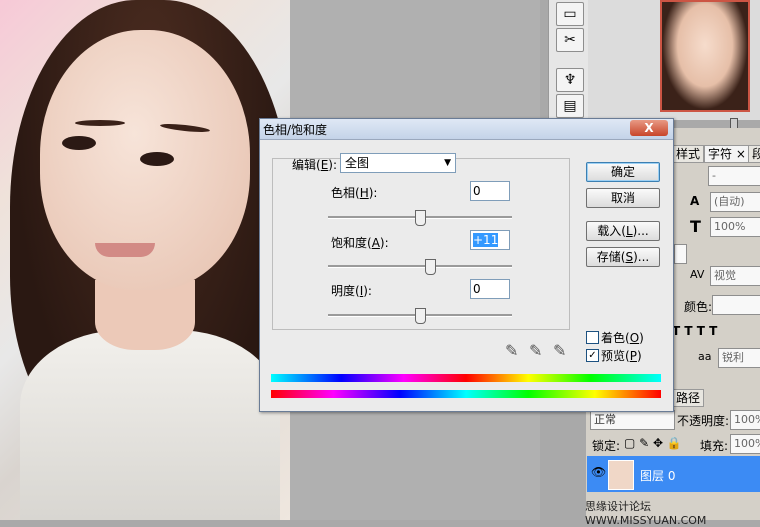 The image size is (760, 527). What do you see at coordinates (535, 350) in the screenshot?
I see `eyedropper-plus-icon: ✎` at bounding box center [535, 350].